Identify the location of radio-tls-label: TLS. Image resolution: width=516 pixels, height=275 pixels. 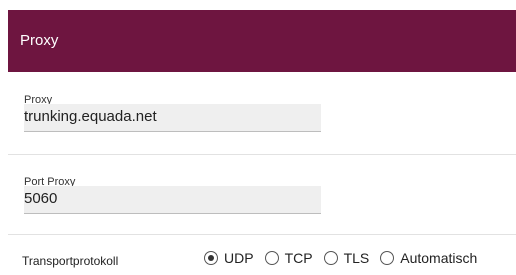
(356, 258).